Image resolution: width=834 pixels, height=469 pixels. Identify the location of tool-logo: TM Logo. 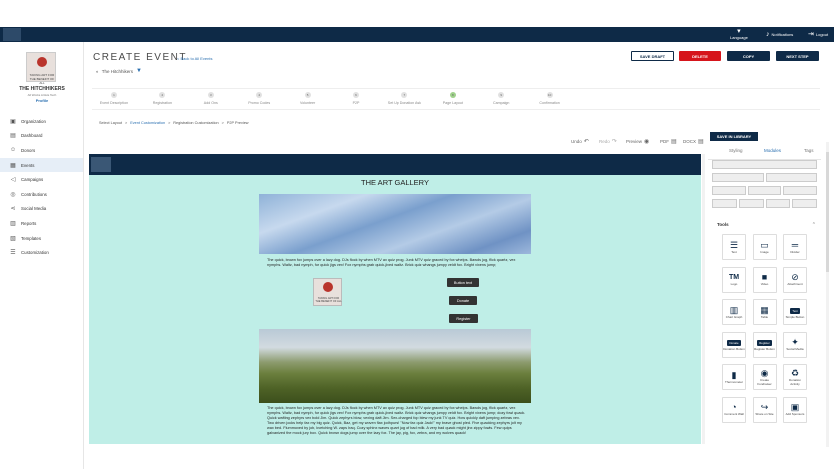
(734, 279).